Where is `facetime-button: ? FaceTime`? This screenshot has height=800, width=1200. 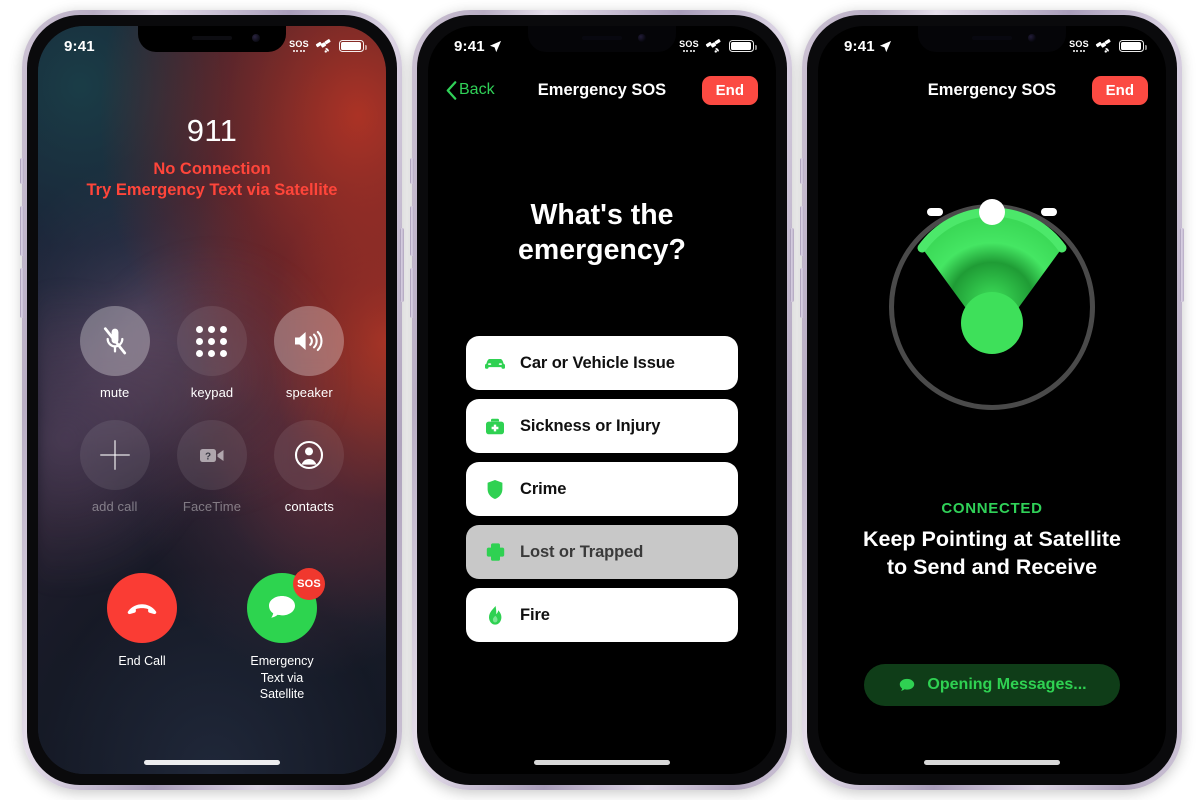 facetime-button: ? FaceTime is located at coordinates (211, 467).